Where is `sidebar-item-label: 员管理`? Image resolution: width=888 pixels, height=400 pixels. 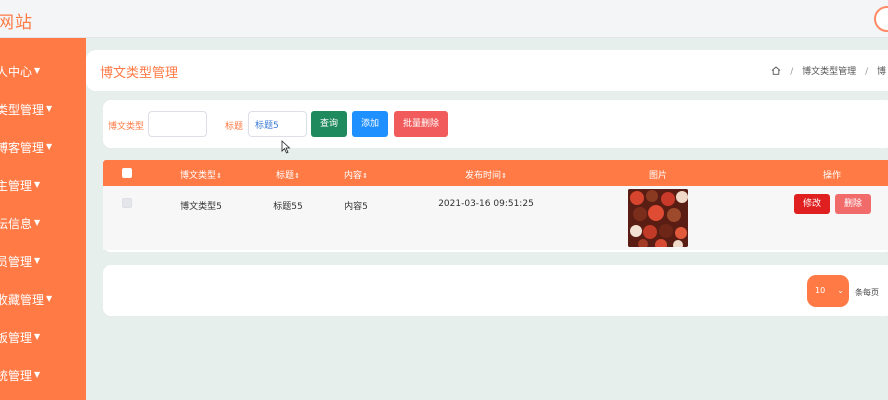 sidebar-item-label: 员管理 is located at coordinates (16, 262).